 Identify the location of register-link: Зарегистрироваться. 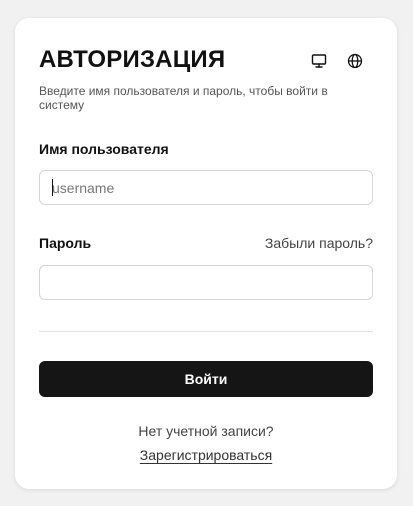
(206, 455).